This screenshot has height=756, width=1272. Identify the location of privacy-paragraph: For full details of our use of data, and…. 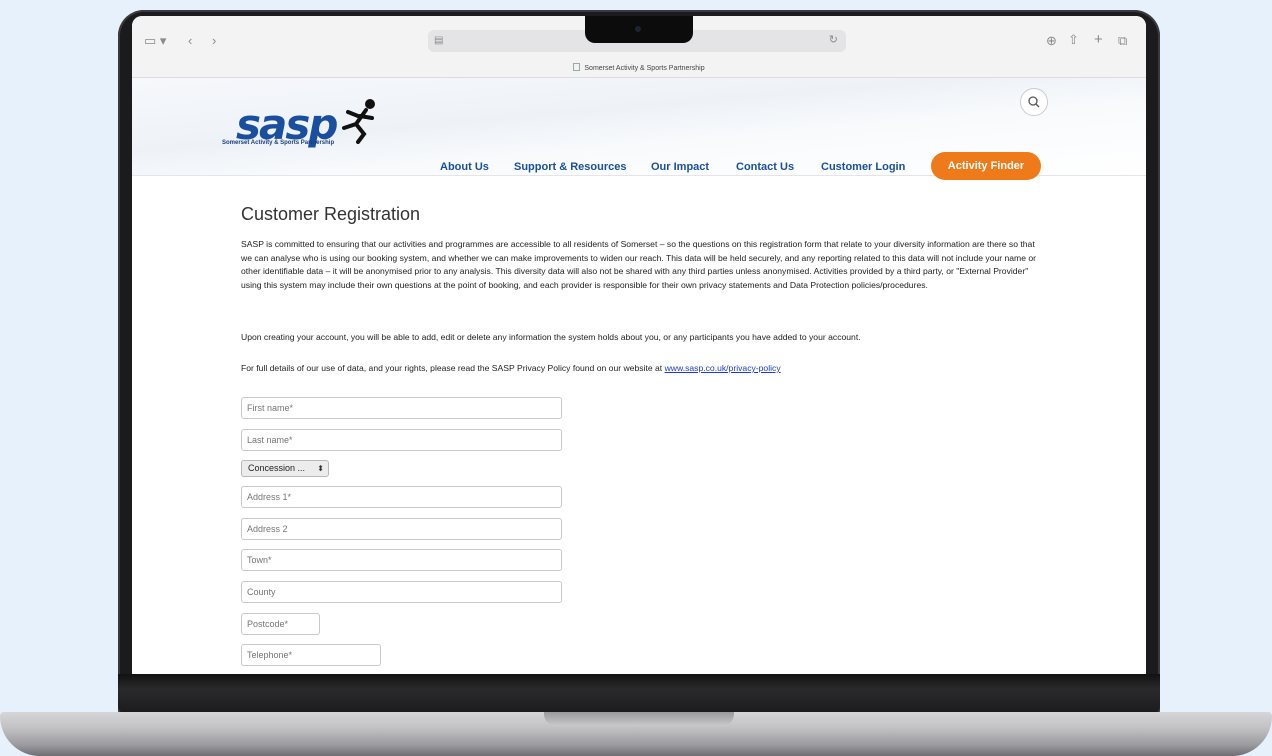
(641, 369).